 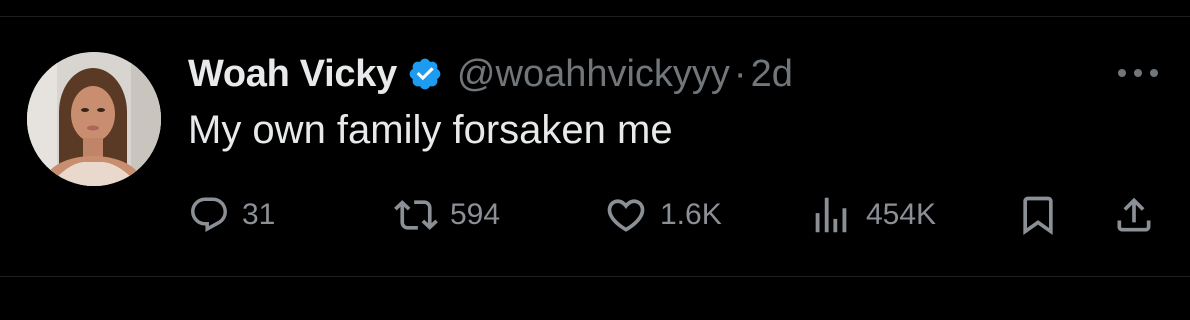 I want to click on tweet-header: Woah Vicky @woahhvickyyy · 2d, so click(x=490, y=74).